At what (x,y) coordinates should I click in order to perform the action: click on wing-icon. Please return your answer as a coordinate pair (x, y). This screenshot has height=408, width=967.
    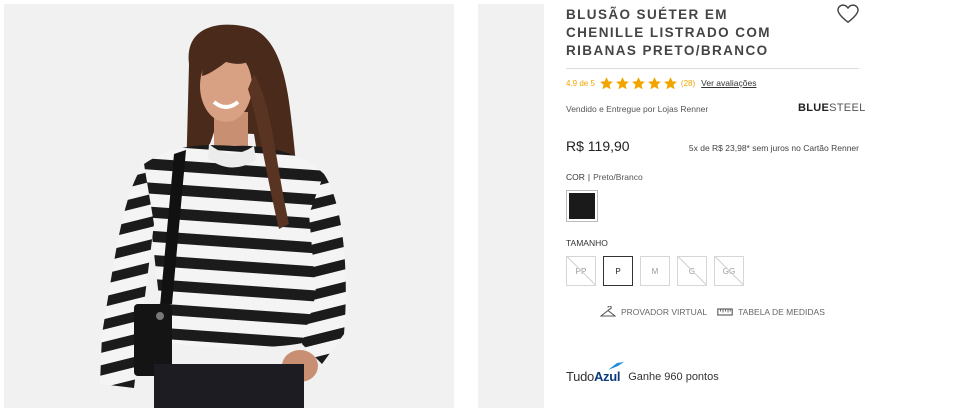
    Looking at the image, I should click on (616, 366).